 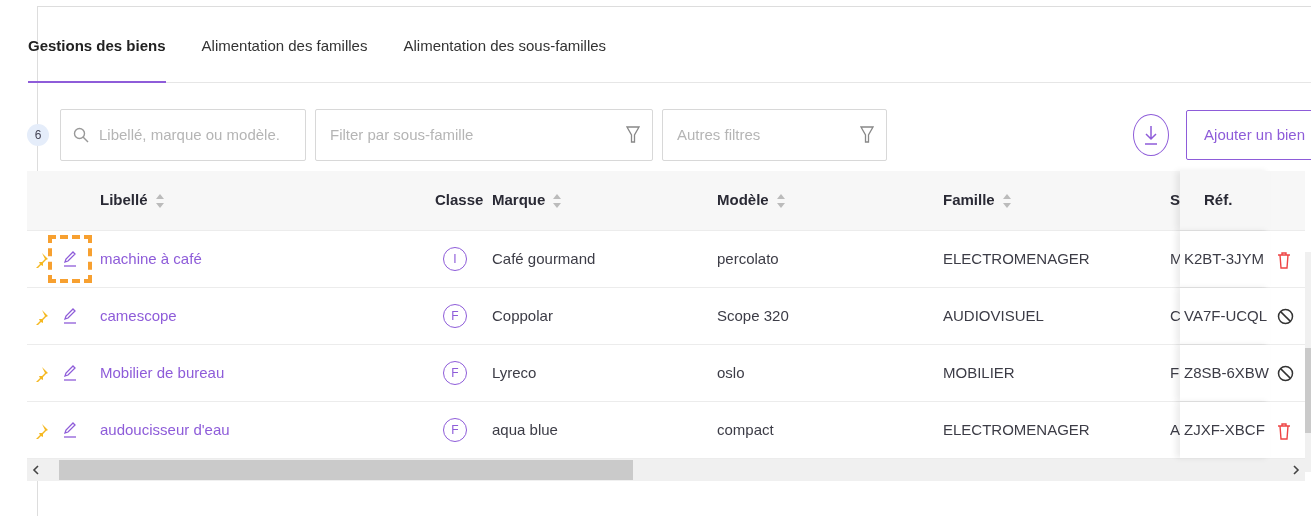 What do you see at coordinates (1218, 200) in the screenshot?
I see `column-header: Réf.` at bounding box center [1218, 200].